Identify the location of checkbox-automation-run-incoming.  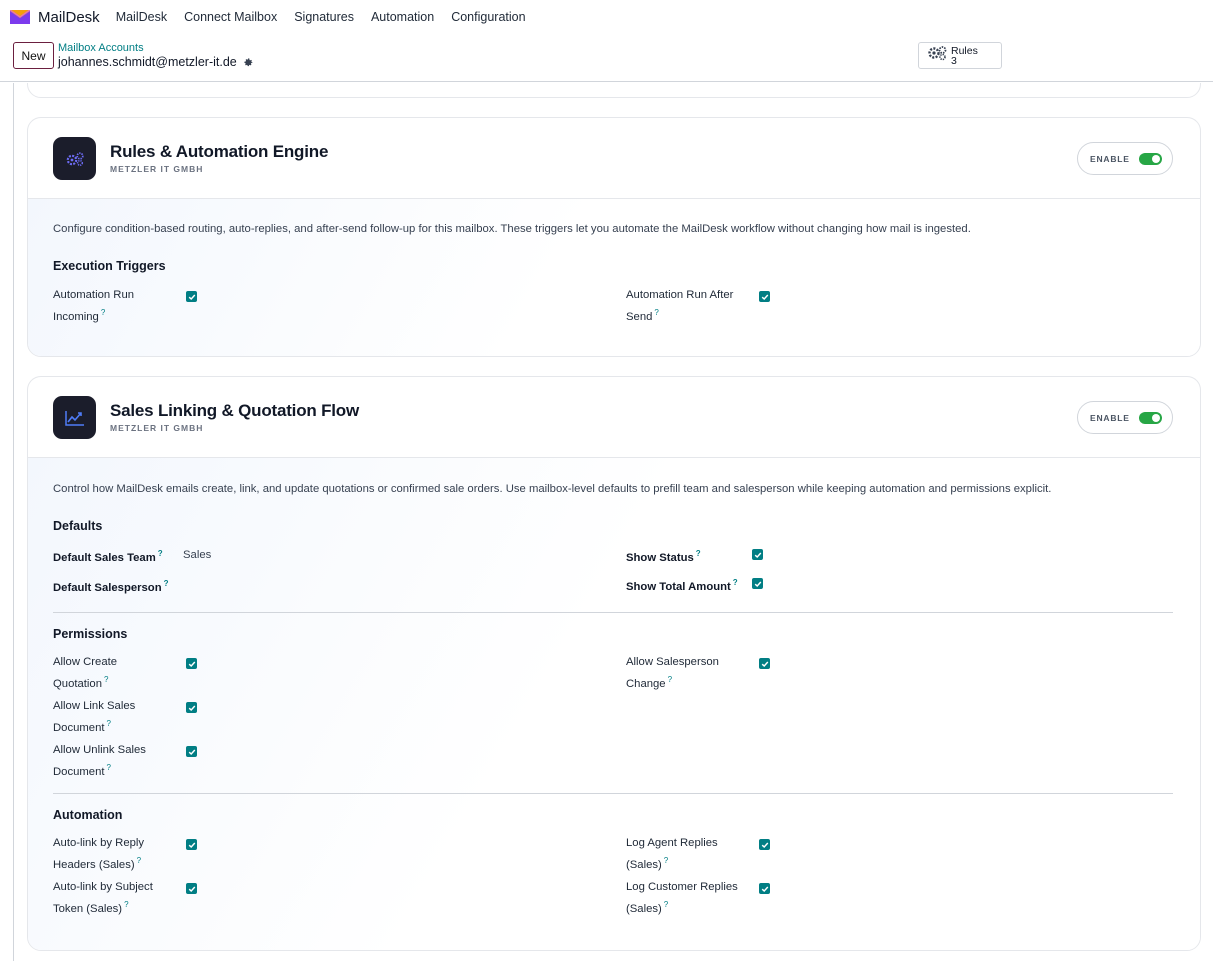
(191, 296).